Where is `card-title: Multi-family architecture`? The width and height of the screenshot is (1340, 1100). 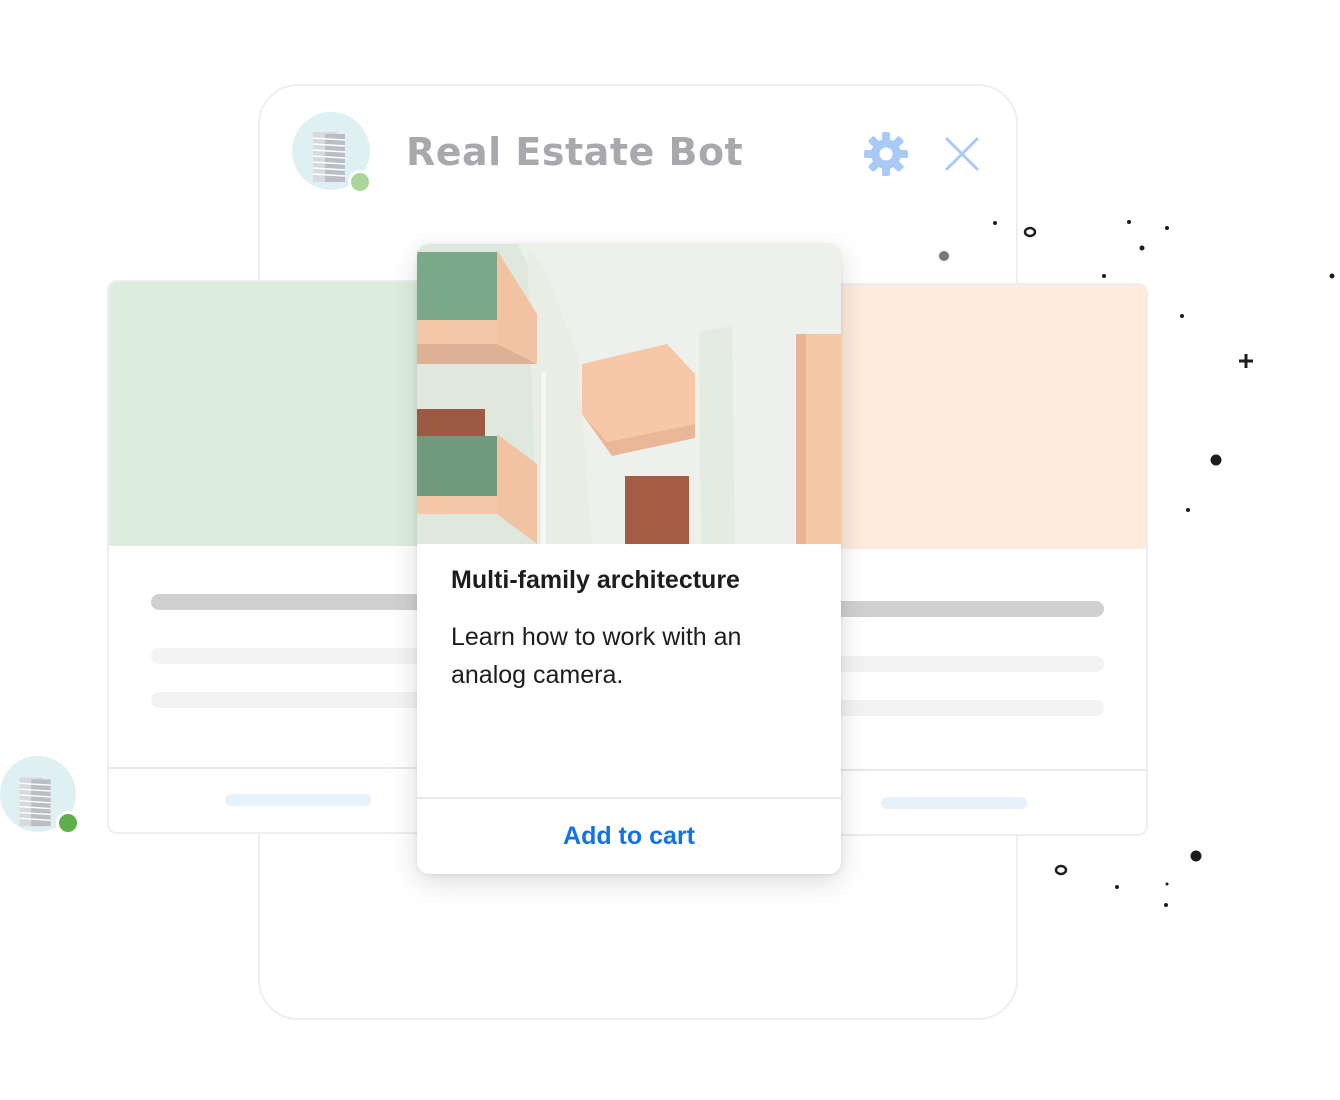
card-title: Multi-family architecture is located at coordinates (595, 580).